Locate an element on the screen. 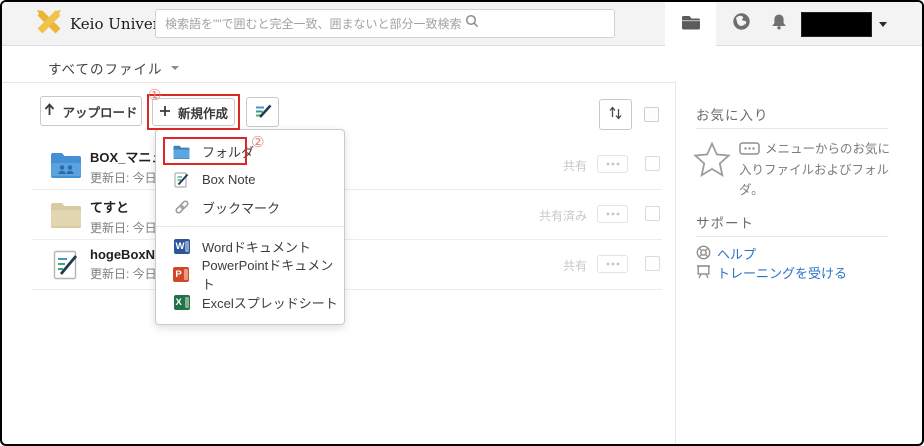 The width and height of the screenshot is (924, 446). menu-item-label: ブックマーク is located at coordinates (241, 208).